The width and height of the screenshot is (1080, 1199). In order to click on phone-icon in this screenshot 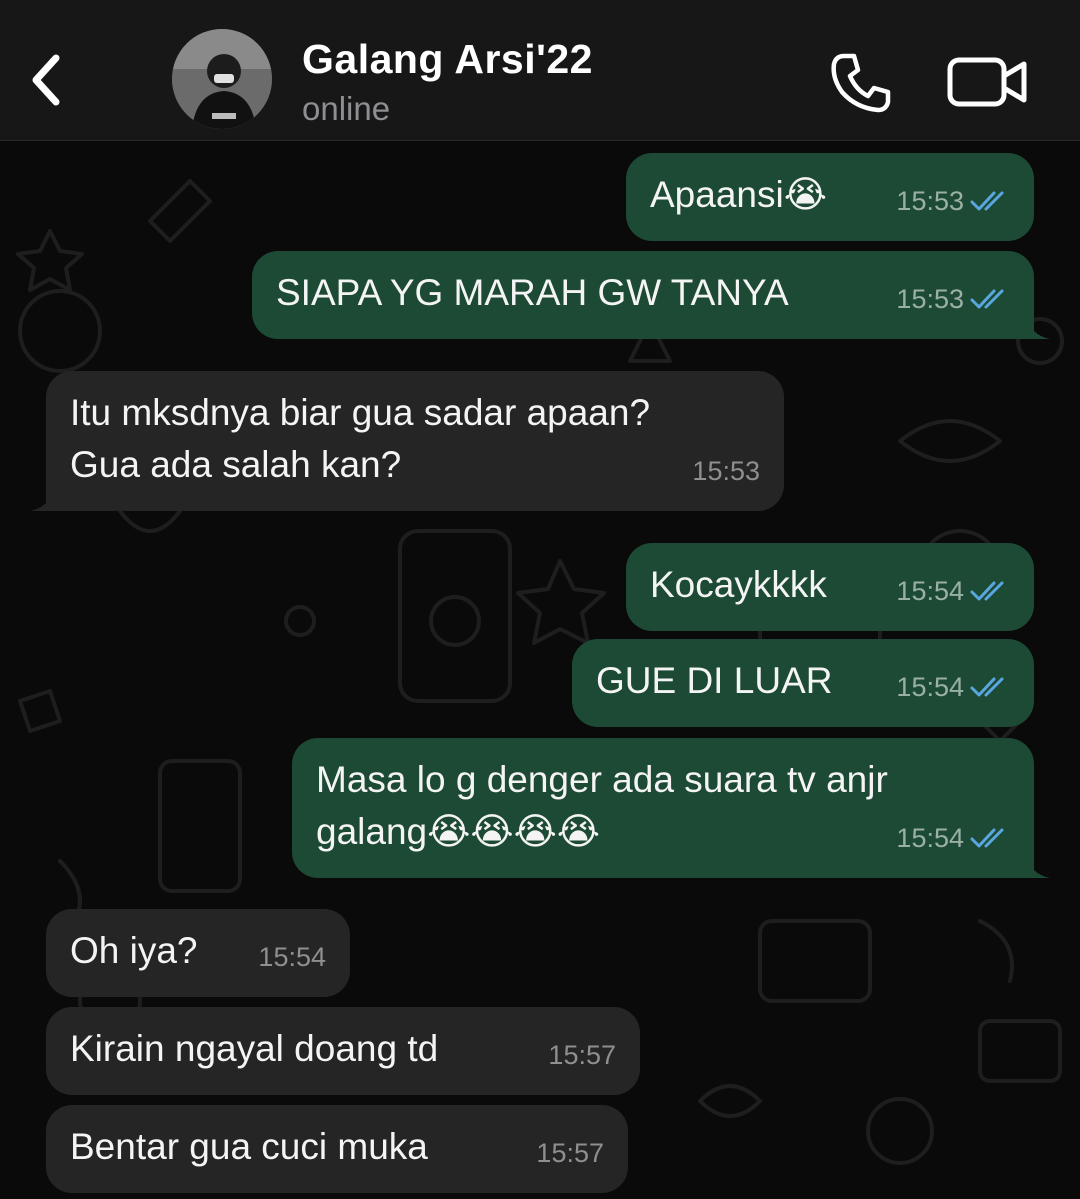, I will do `click(861, 83)`.